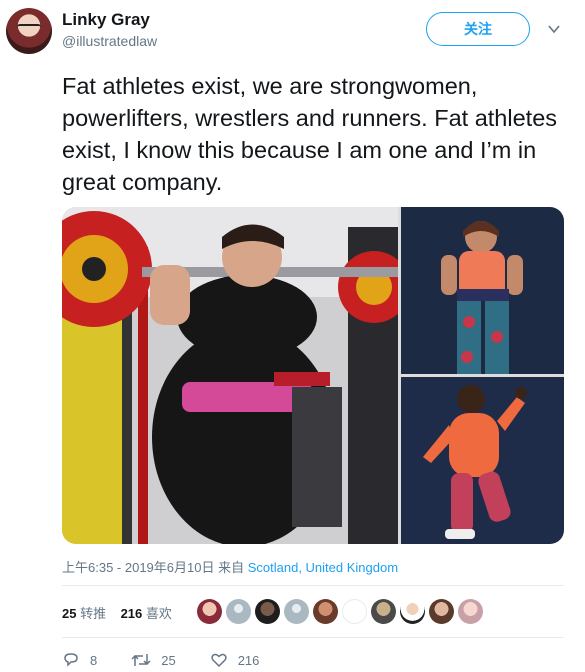 The image size is (585, 672). What do you see at coordinates (482, 290) in the screenshot?
I see `athlete-portrait-patterned-leggings` at bounding box center [482, 290].